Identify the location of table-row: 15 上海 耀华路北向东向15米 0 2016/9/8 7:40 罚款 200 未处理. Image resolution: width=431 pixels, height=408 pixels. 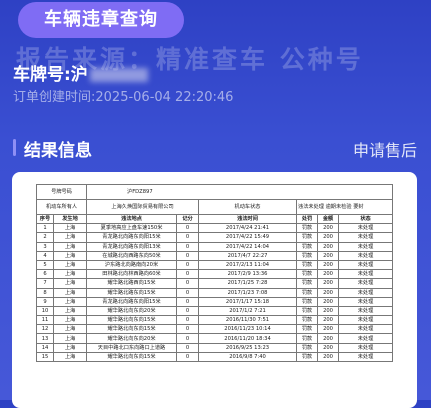
(215, 357).